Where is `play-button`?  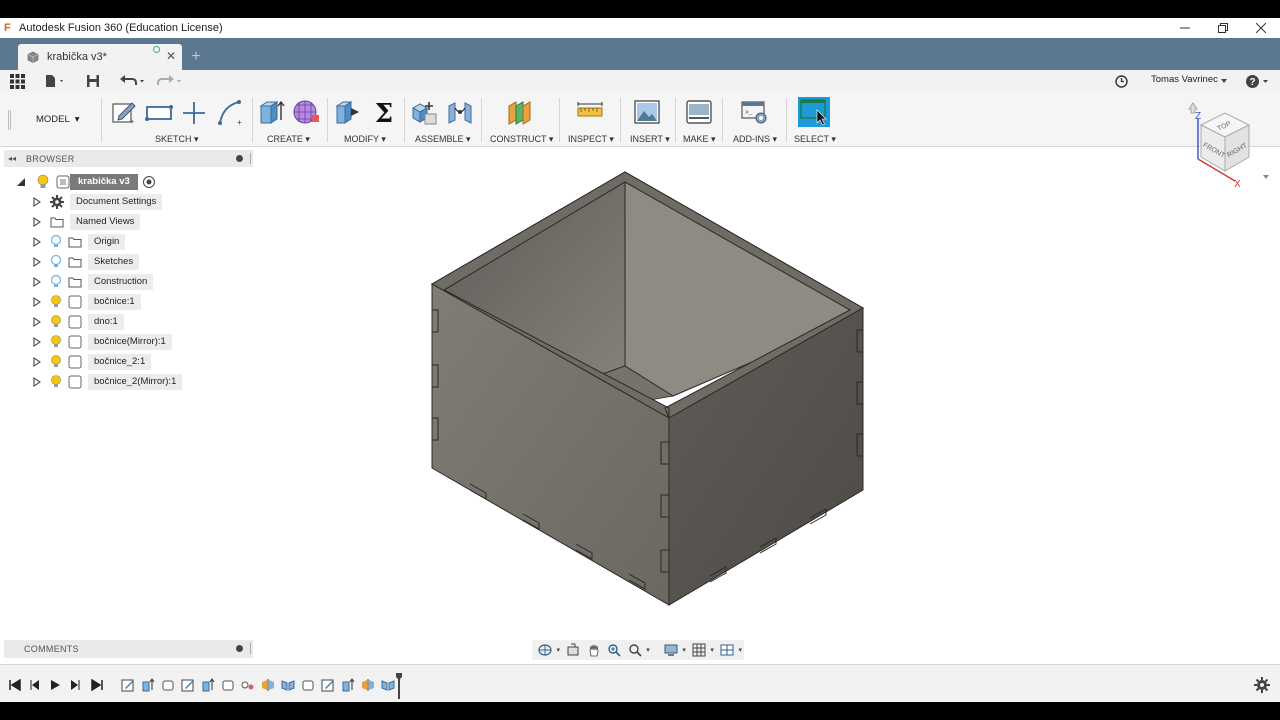 play-button is located at coordinates (55, 685).